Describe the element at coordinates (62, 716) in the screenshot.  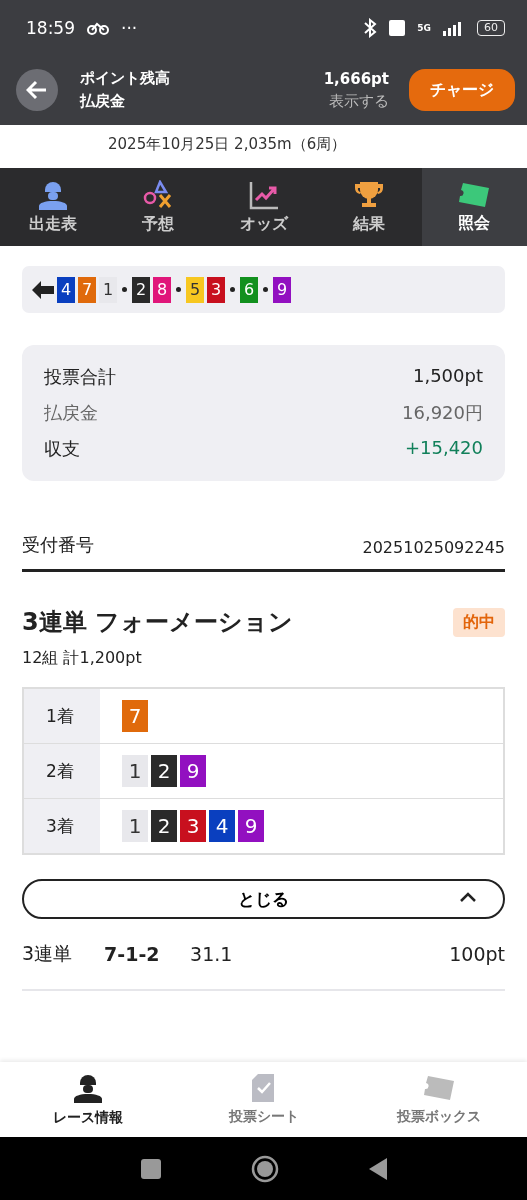
I see `place-label: 1着` at that location.